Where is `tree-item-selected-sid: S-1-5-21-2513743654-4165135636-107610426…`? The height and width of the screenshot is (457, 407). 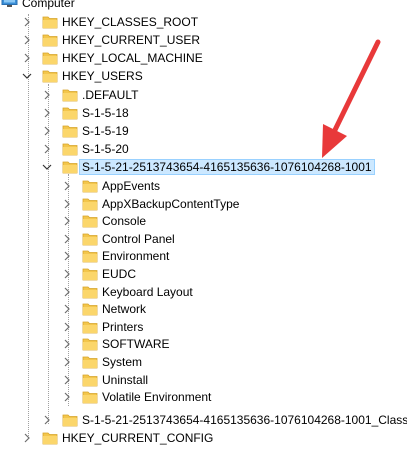 tree-item-selected-sid: S-1-5-21-2513743654-4165135636-107610426… is located at coordinates (203, 167).